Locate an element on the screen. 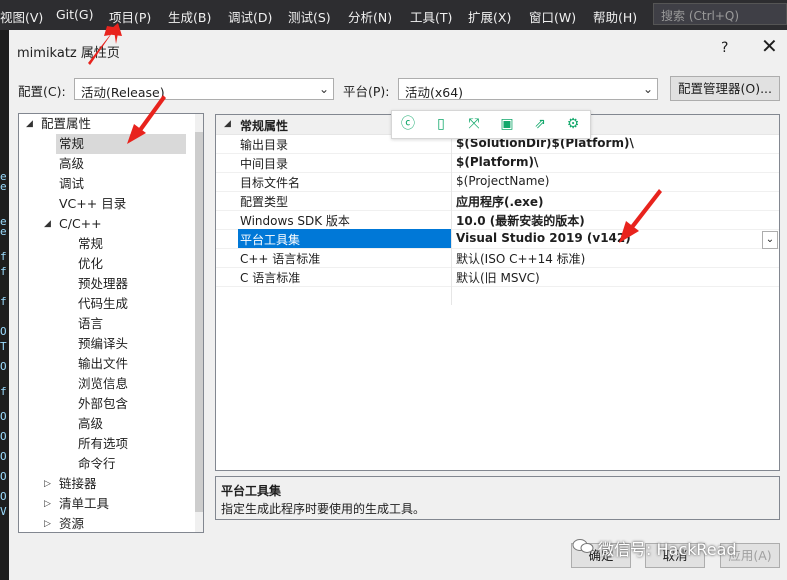 This screenshot has width=787, height=580. tree-item: ▷ 资源 is located at coordinates (64, 523).